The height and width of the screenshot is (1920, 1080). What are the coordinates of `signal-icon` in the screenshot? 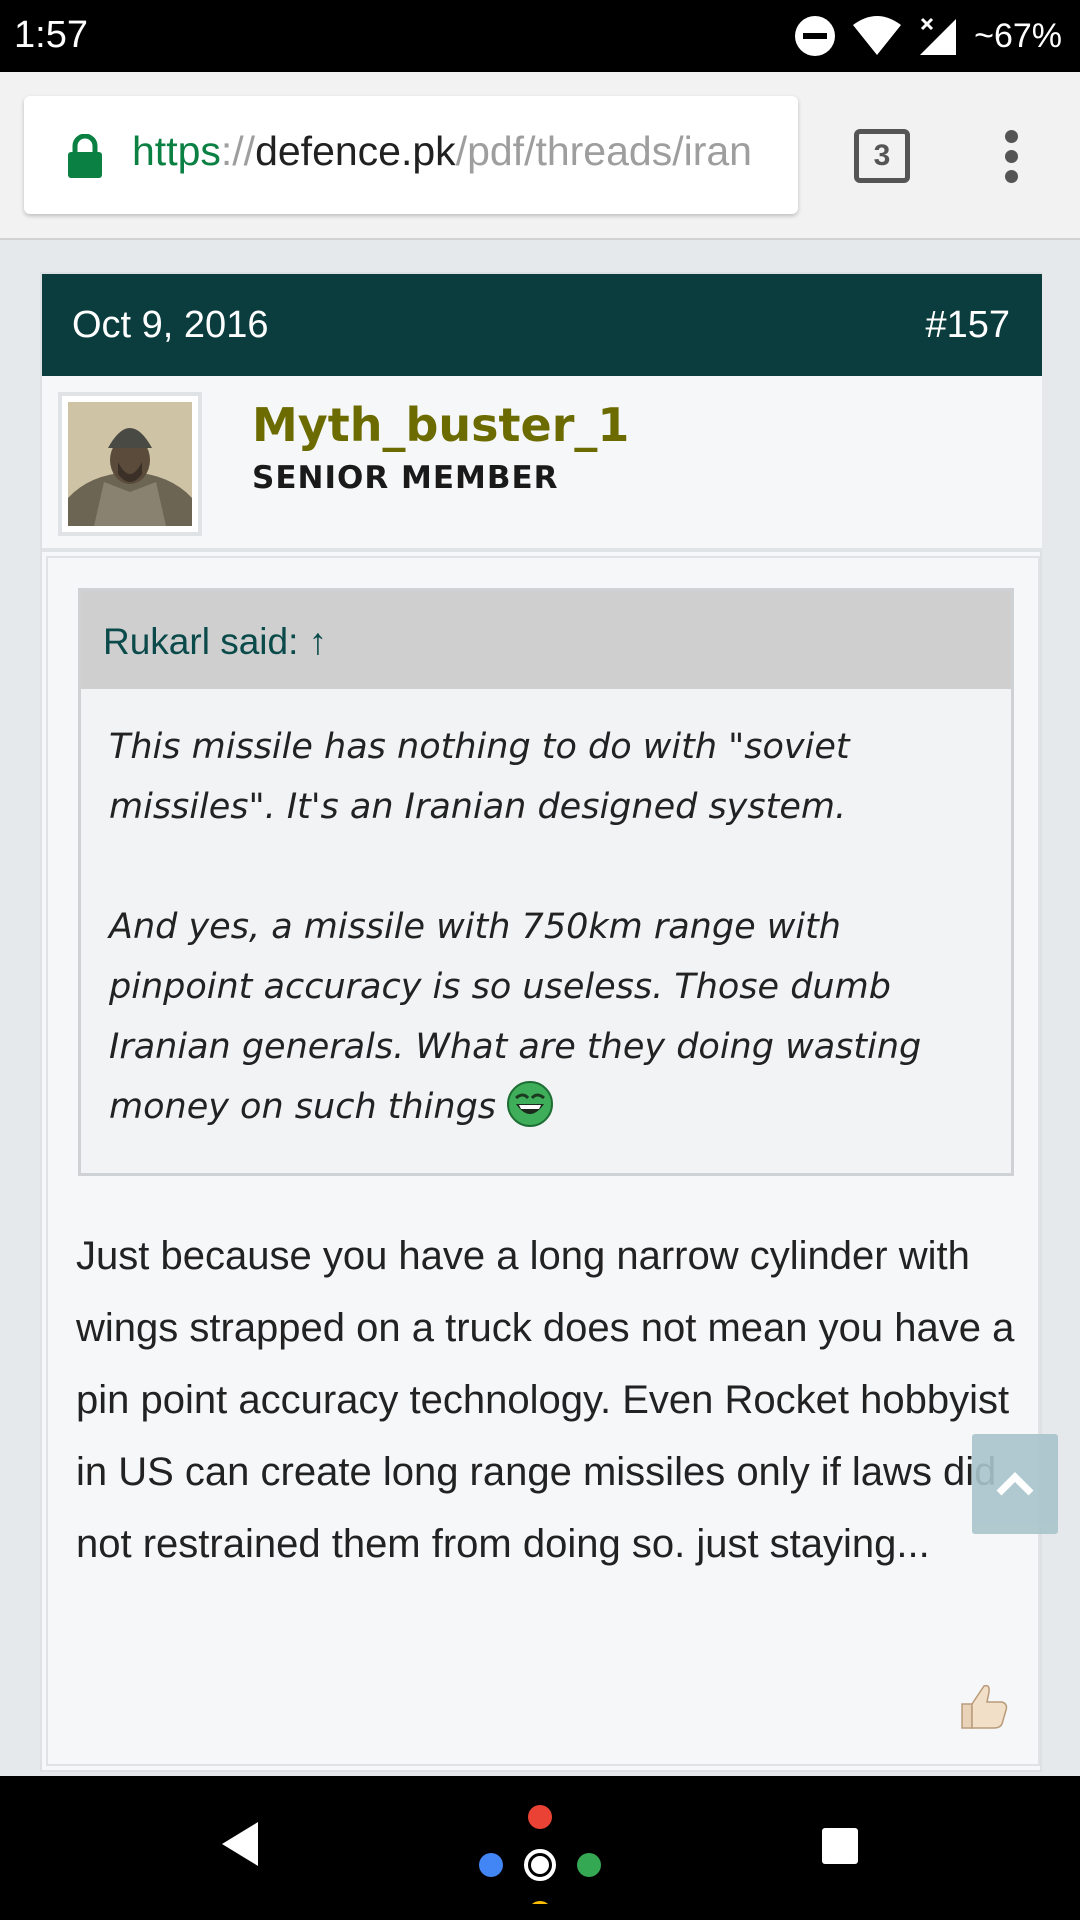 It's located at (938, 36).